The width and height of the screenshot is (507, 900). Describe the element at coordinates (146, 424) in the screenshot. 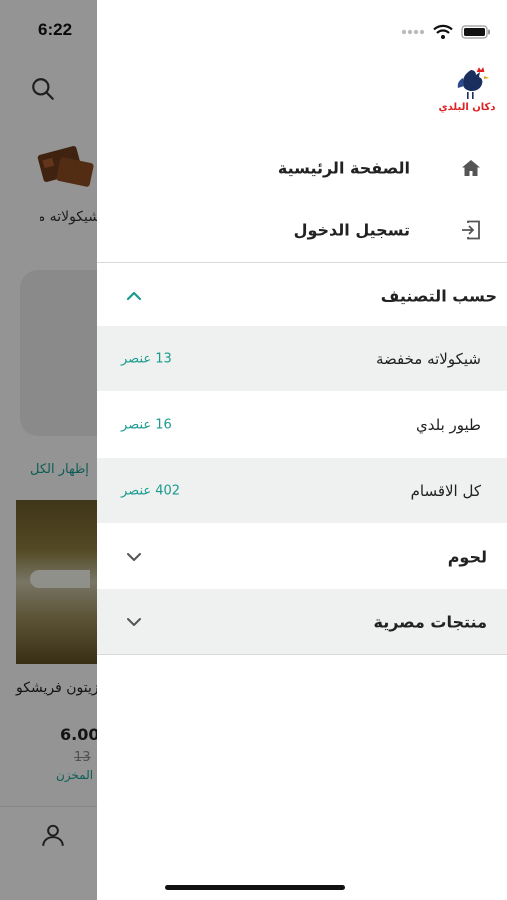

I see `subcategory-count: 16 عنصر` at that location.